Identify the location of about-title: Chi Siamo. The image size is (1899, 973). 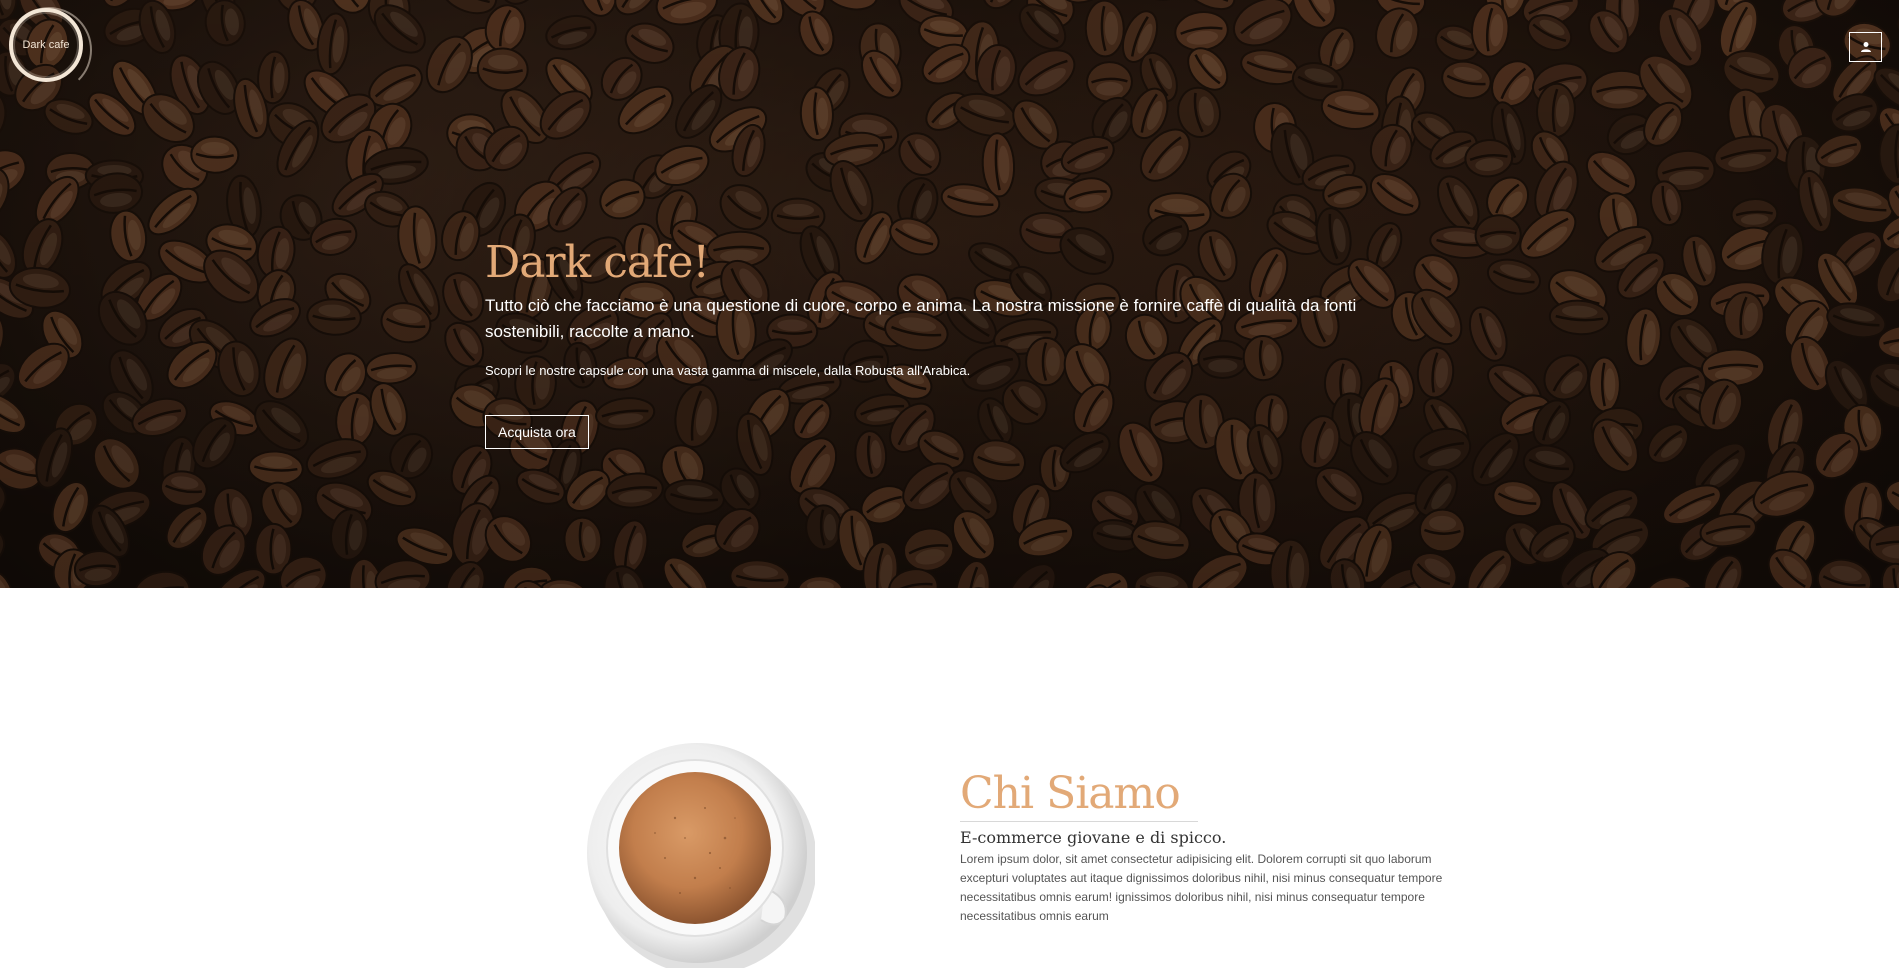
(1079, 794).